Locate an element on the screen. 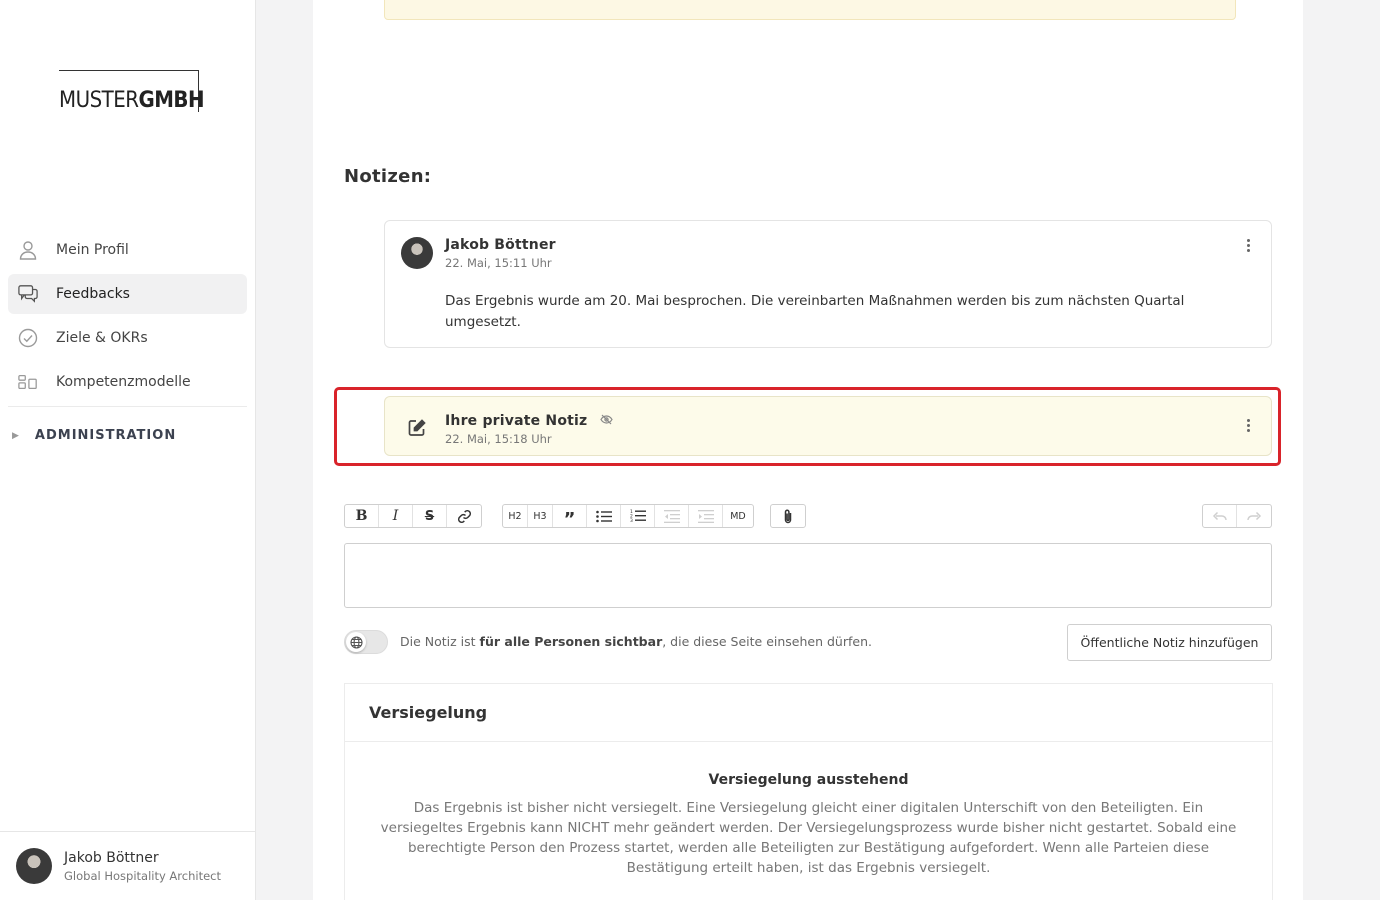  note-author: Jakob Böttner is located at coordinates (500, 245).